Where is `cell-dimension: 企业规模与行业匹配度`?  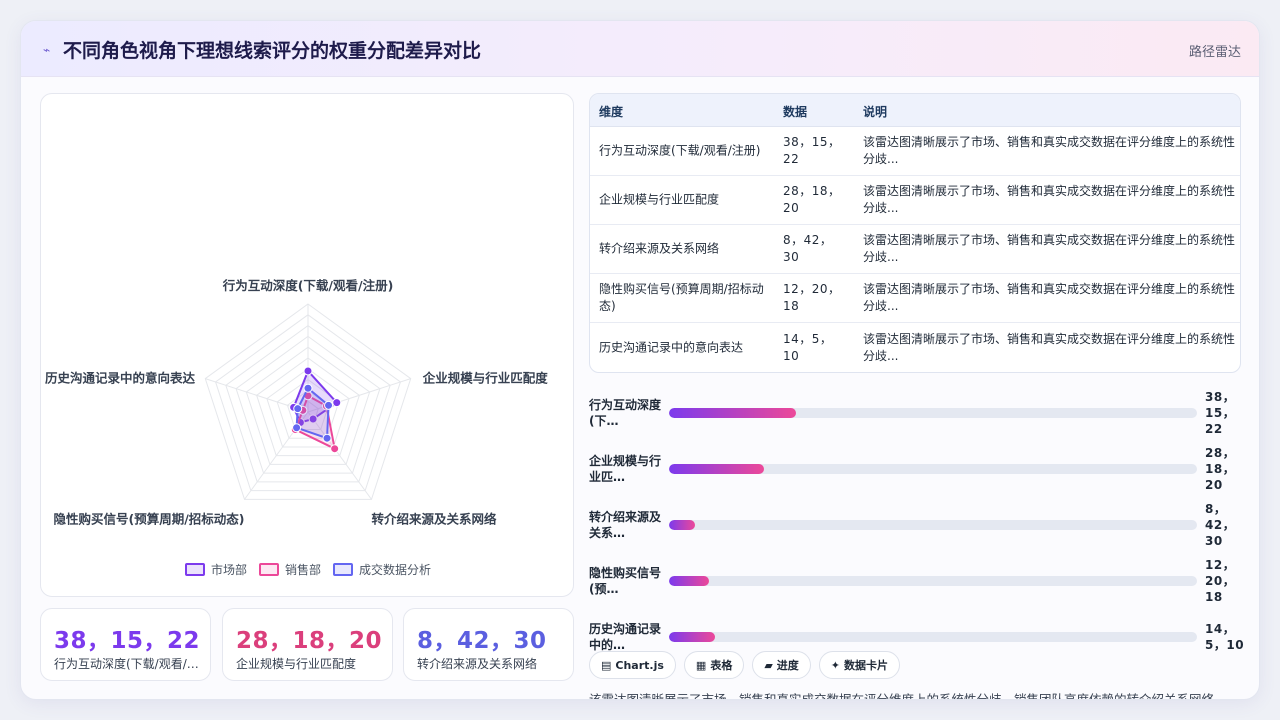
cell-dimension: 企业规模与行业匹配度 is located at coordinates (659, 199).